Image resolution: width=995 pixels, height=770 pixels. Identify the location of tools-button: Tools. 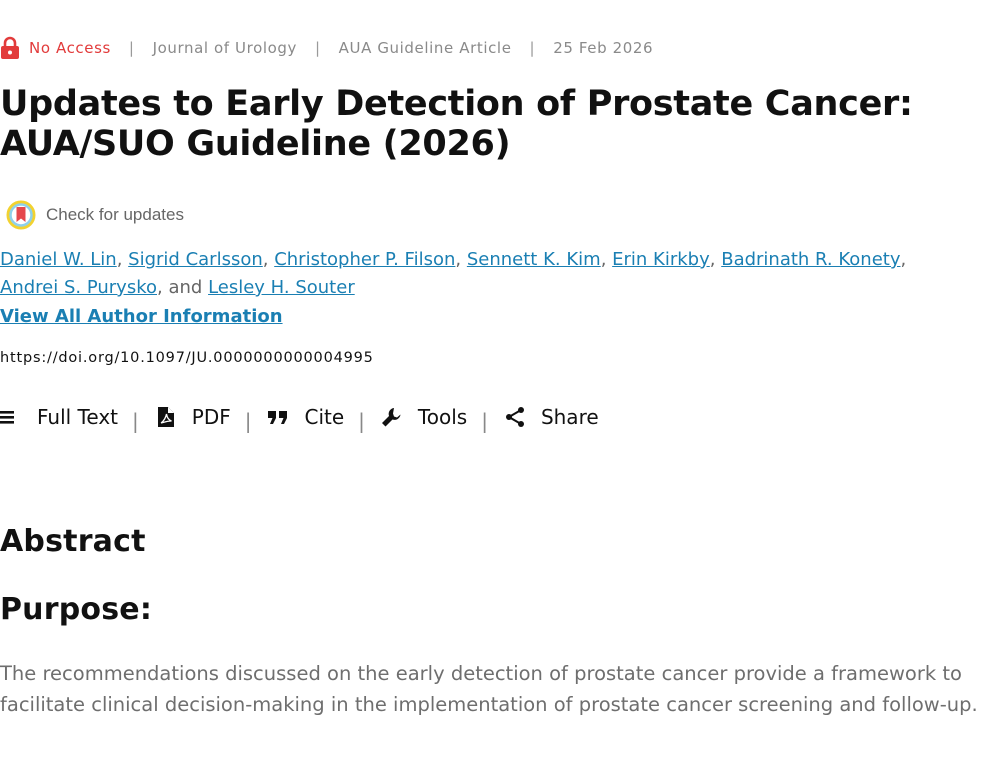
(424, 417).